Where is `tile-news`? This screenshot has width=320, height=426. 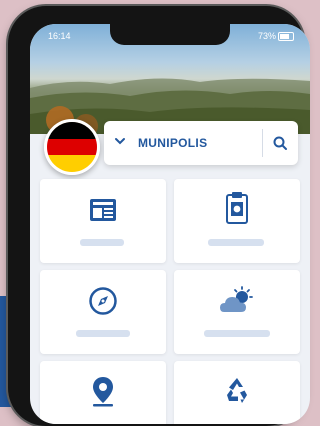
tile-news is located at coordinates (103, 221).